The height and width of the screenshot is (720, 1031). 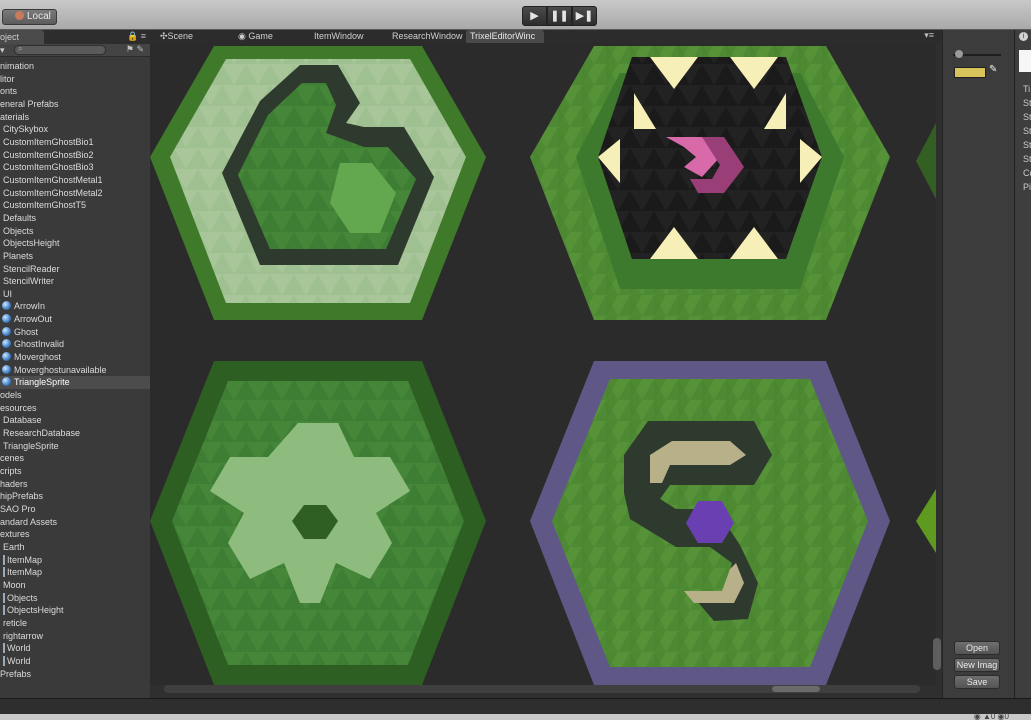 I want to click on trixel-hex-bottom-left, so click(x=318, y=523).